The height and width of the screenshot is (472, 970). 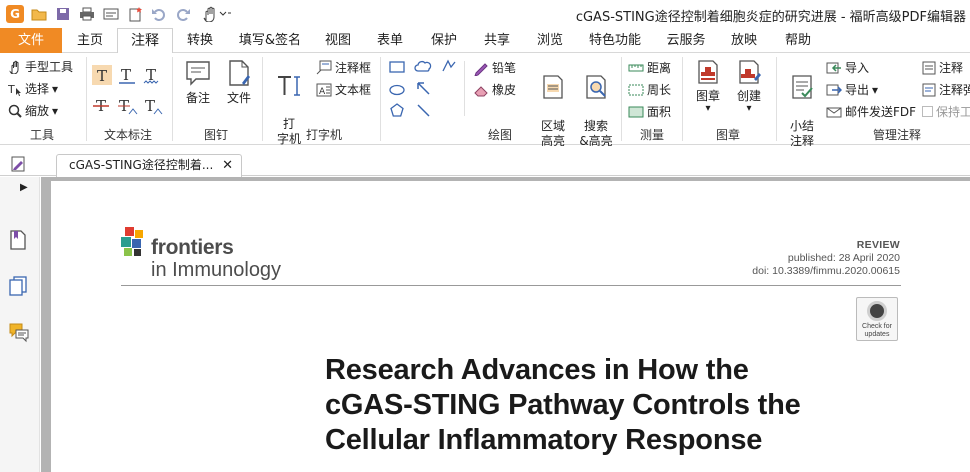 What do you see at coordinates (749, 86) in the screenshot?
I see `create-stamp-button: 创建 ▾` at bounding box center [749, 86].